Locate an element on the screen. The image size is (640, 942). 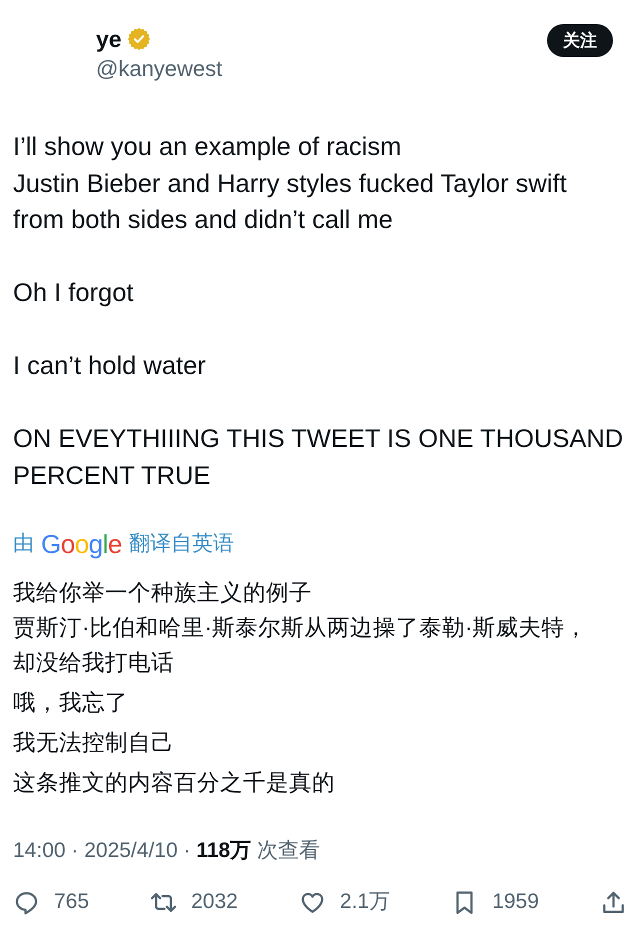
tweet-paragraph: I can’t hold water is located at coordinates (110, 366).